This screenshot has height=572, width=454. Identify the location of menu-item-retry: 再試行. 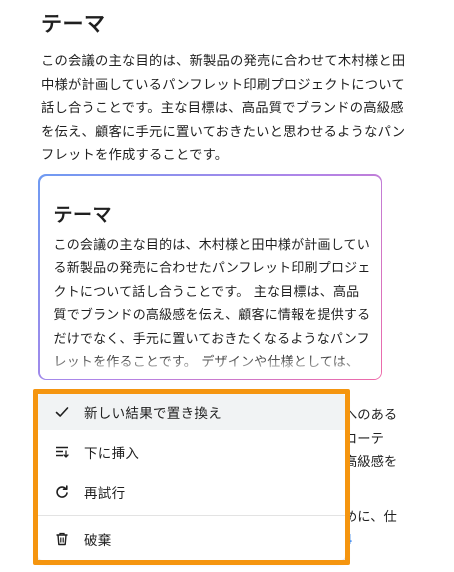
(191, 492).